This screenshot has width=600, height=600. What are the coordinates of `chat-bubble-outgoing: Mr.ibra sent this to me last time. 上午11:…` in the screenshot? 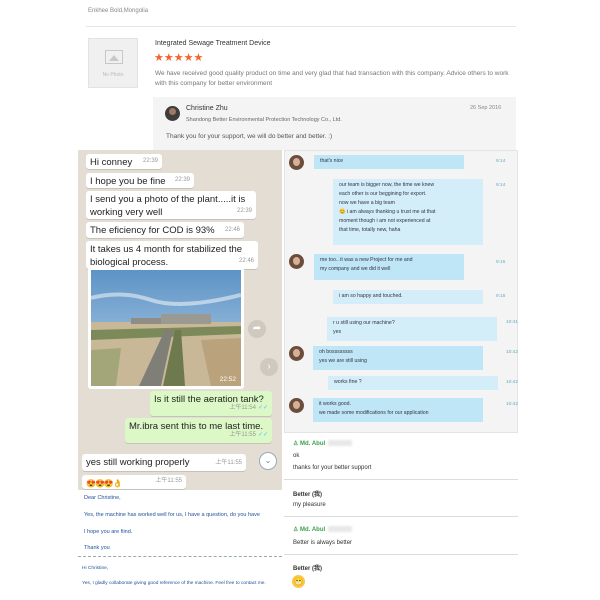 It's located at (198, 430).